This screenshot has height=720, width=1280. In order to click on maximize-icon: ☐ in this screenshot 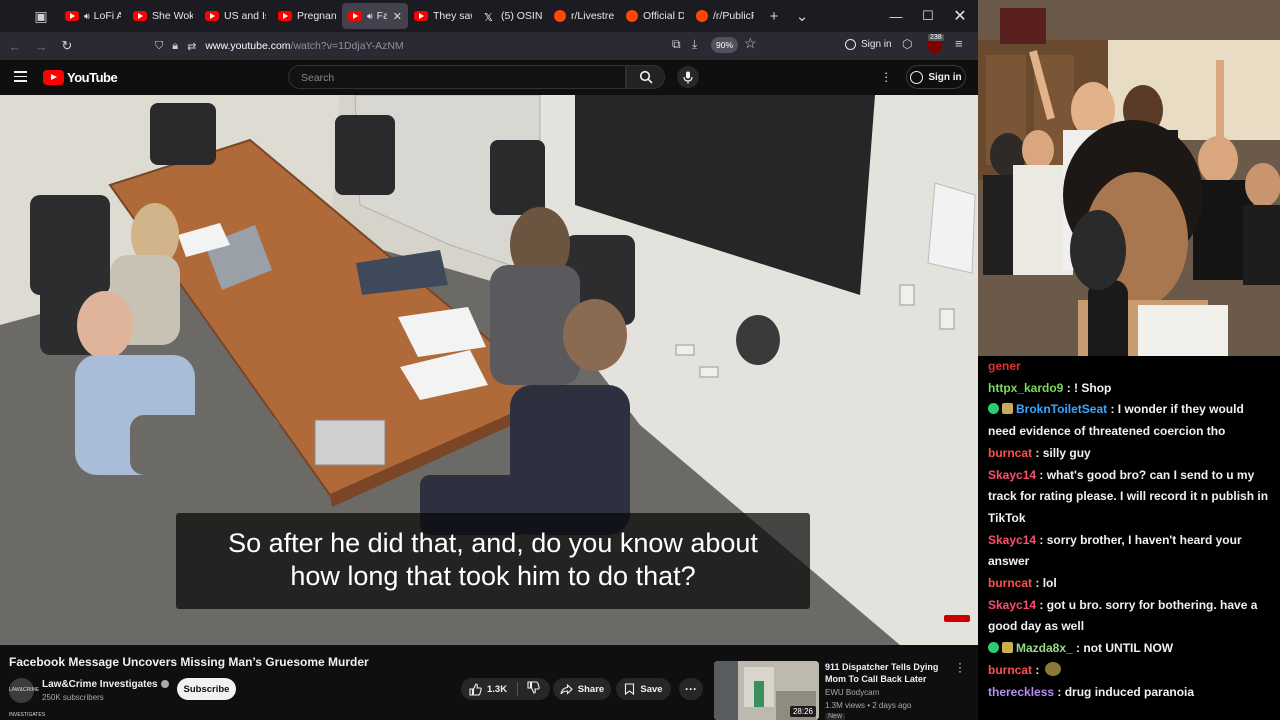, I will do `click(928, 16)`.